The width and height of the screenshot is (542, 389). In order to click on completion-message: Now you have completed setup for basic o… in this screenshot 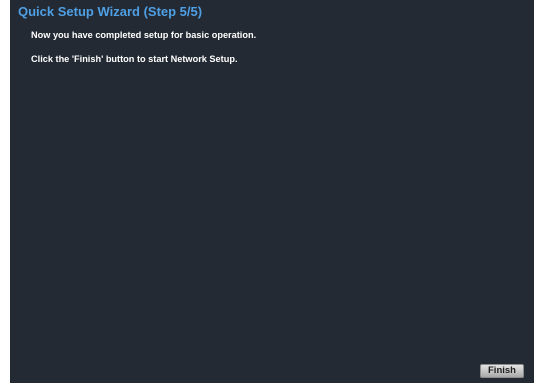, I will do `click(144, 35)`.